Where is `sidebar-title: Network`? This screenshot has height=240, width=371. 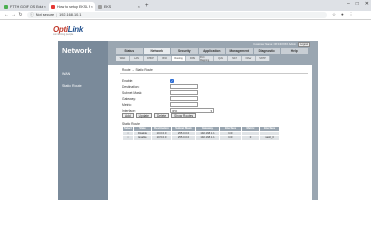 sidebar-title: Network is located at coordinates (77, 50).